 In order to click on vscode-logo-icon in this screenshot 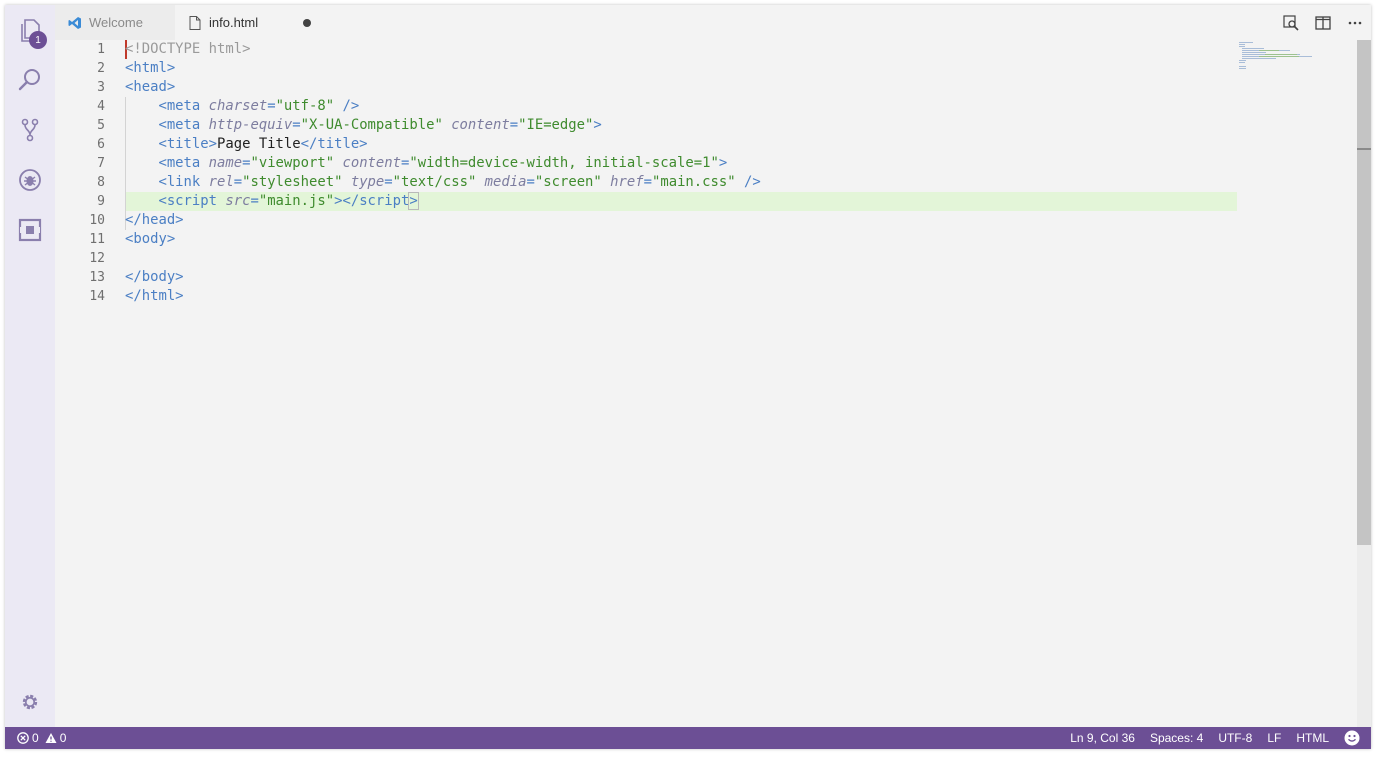, I will do `click(75, 23)`.